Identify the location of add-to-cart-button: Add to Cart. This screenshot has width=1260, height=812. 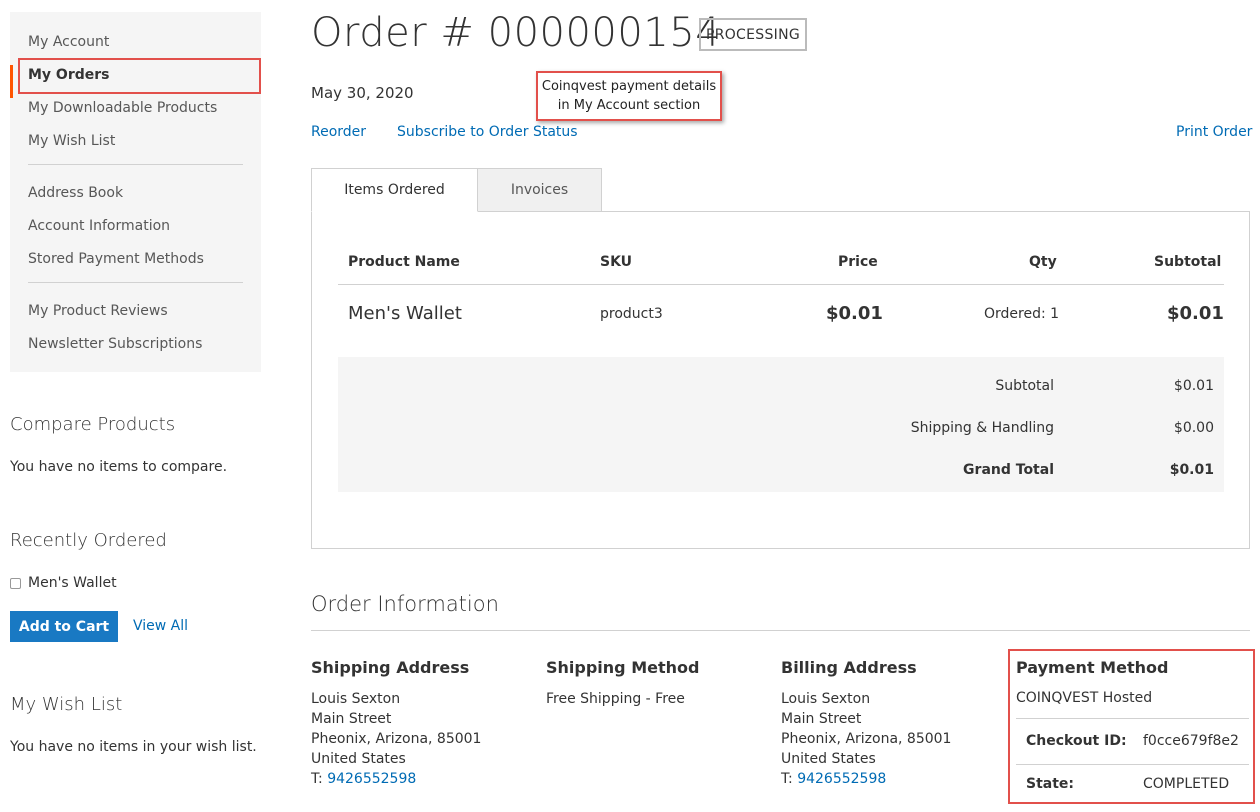
(64, 626).